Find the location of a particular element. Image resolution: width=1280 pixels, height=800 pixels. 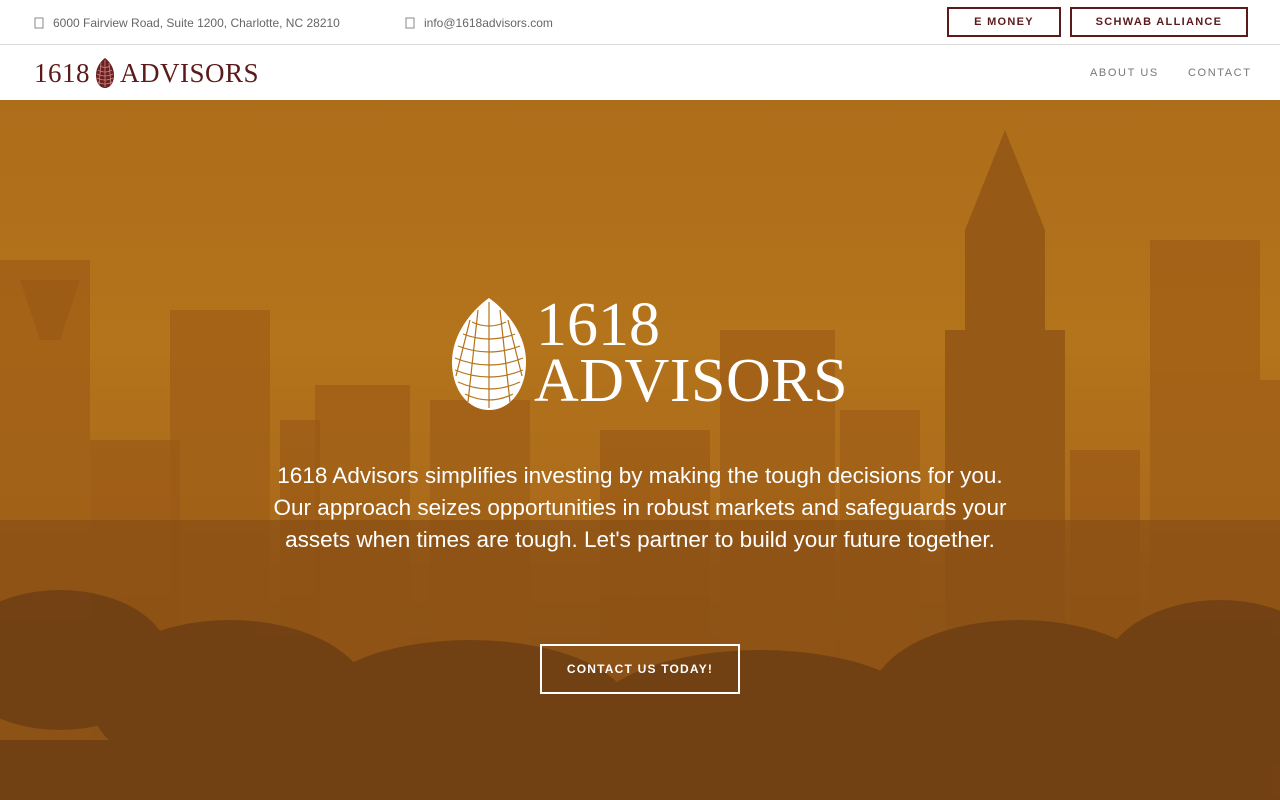

hero-logo: 1618 ADVISORS is located at coordinates (648, 353).